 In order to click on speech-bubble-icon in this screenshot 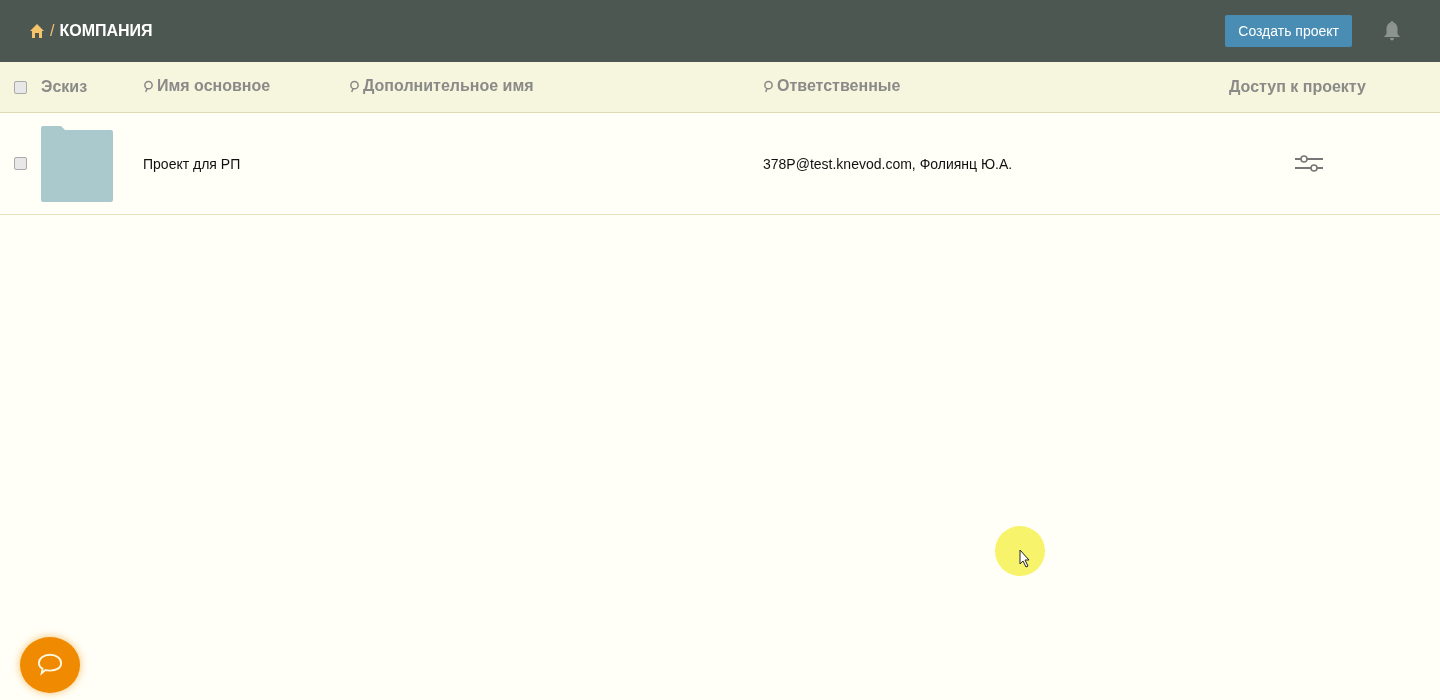, I will do `click(50, 665)`.